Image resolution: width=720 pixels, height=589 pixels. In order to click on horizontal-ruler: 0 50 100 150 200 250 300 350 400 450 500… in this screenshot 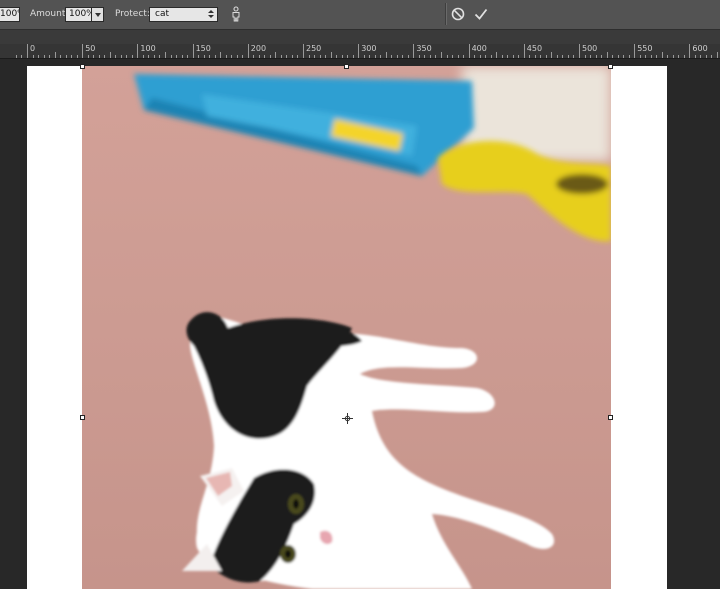, I will do `click(360, 51)`.